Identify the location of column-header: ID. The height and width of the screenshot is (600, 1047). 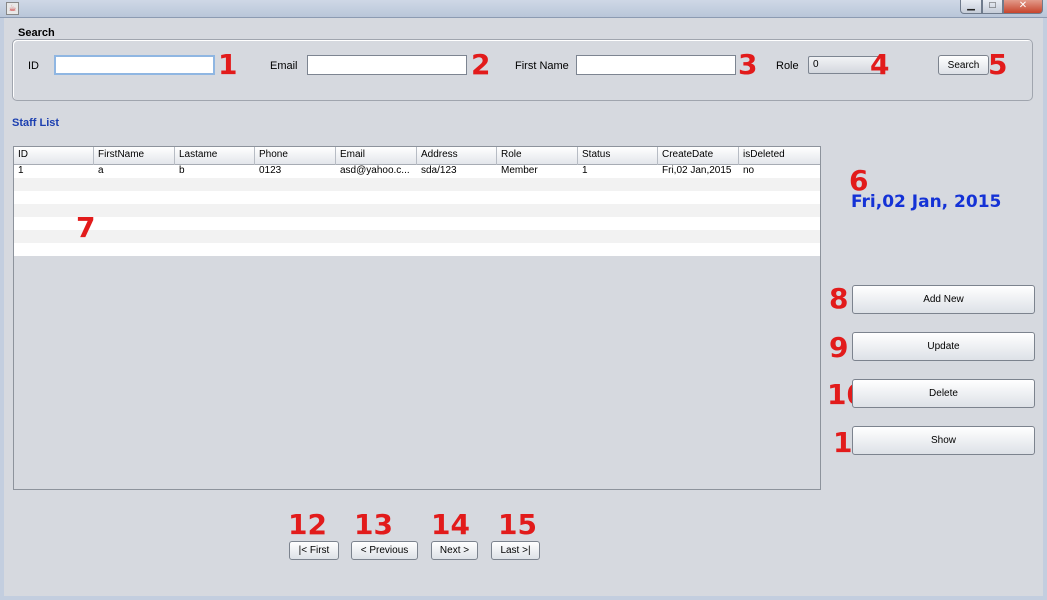
(54, 156).